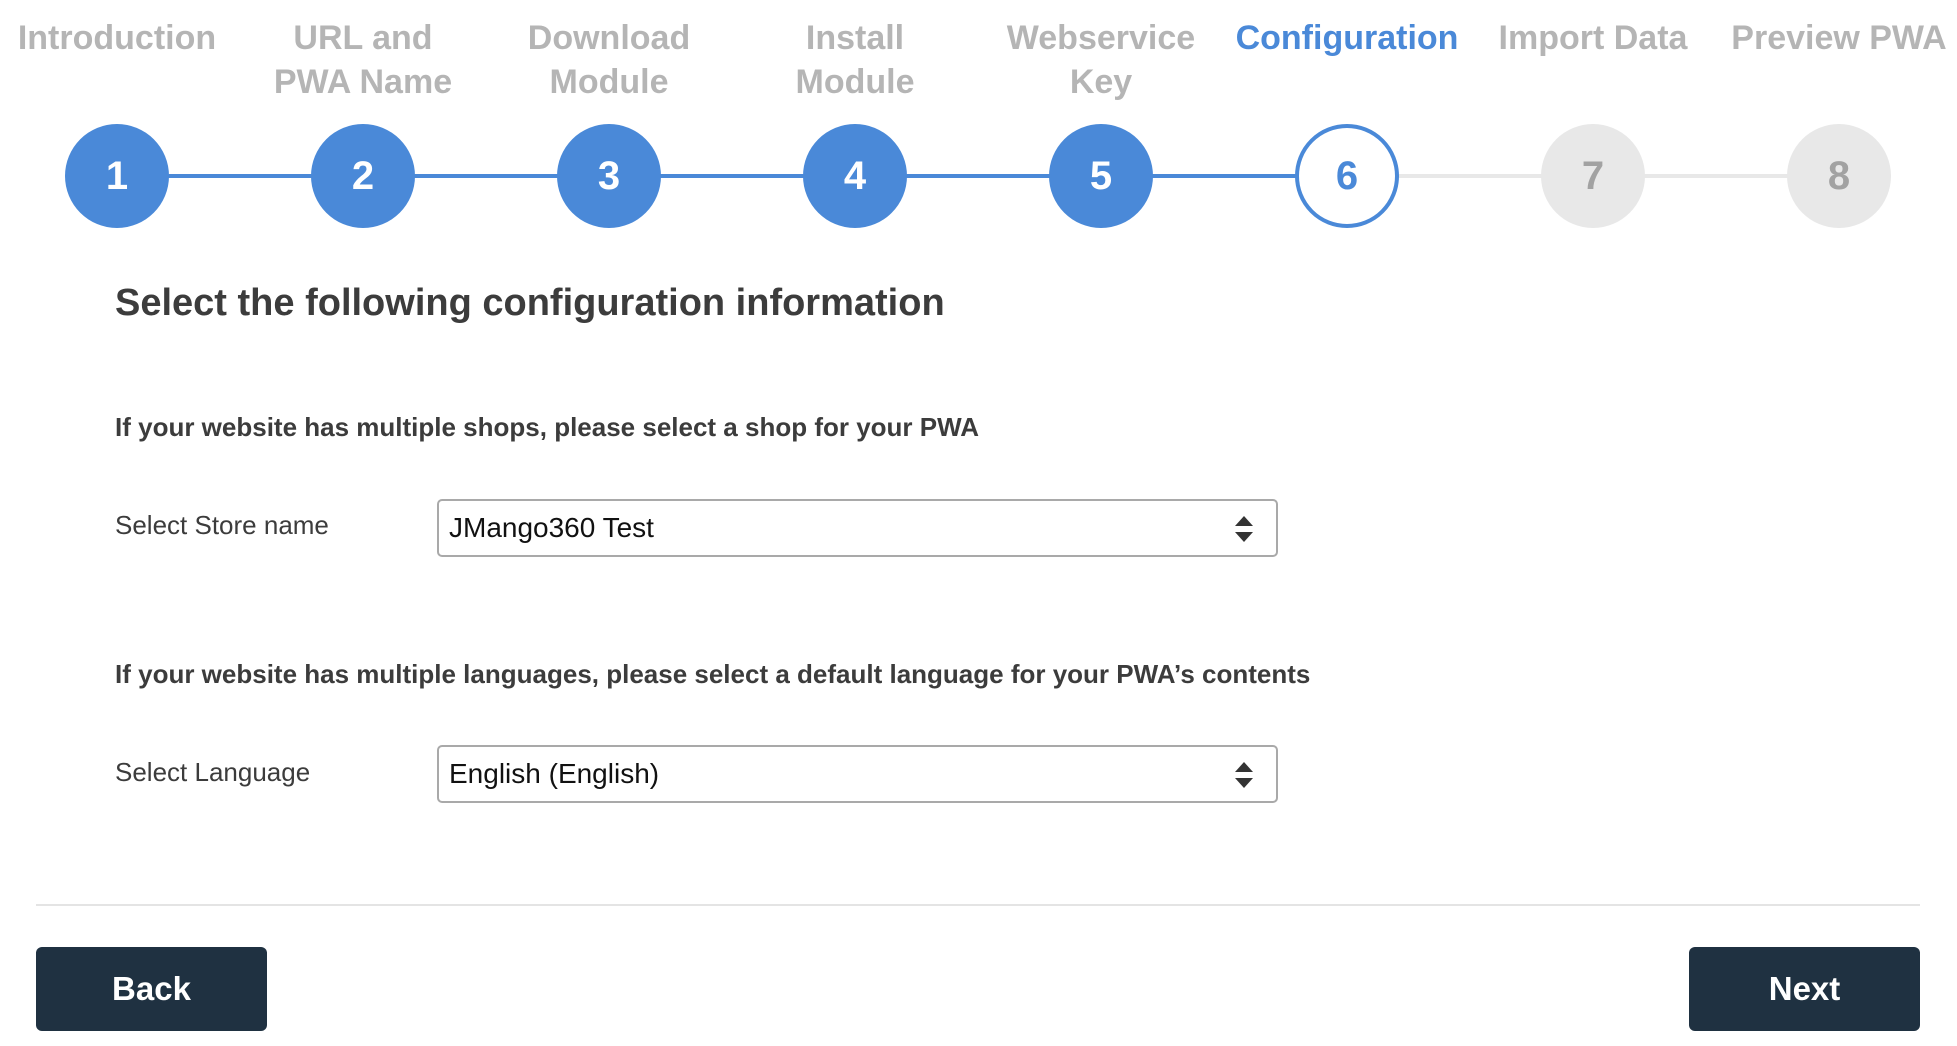 Image resolution: width=1957 pixels, height=1046 pixels. What do you see at coordinates (1347, 38) in the screenshot?
I see `step-label-line: Configuration` at bounding box center [1347, 38].